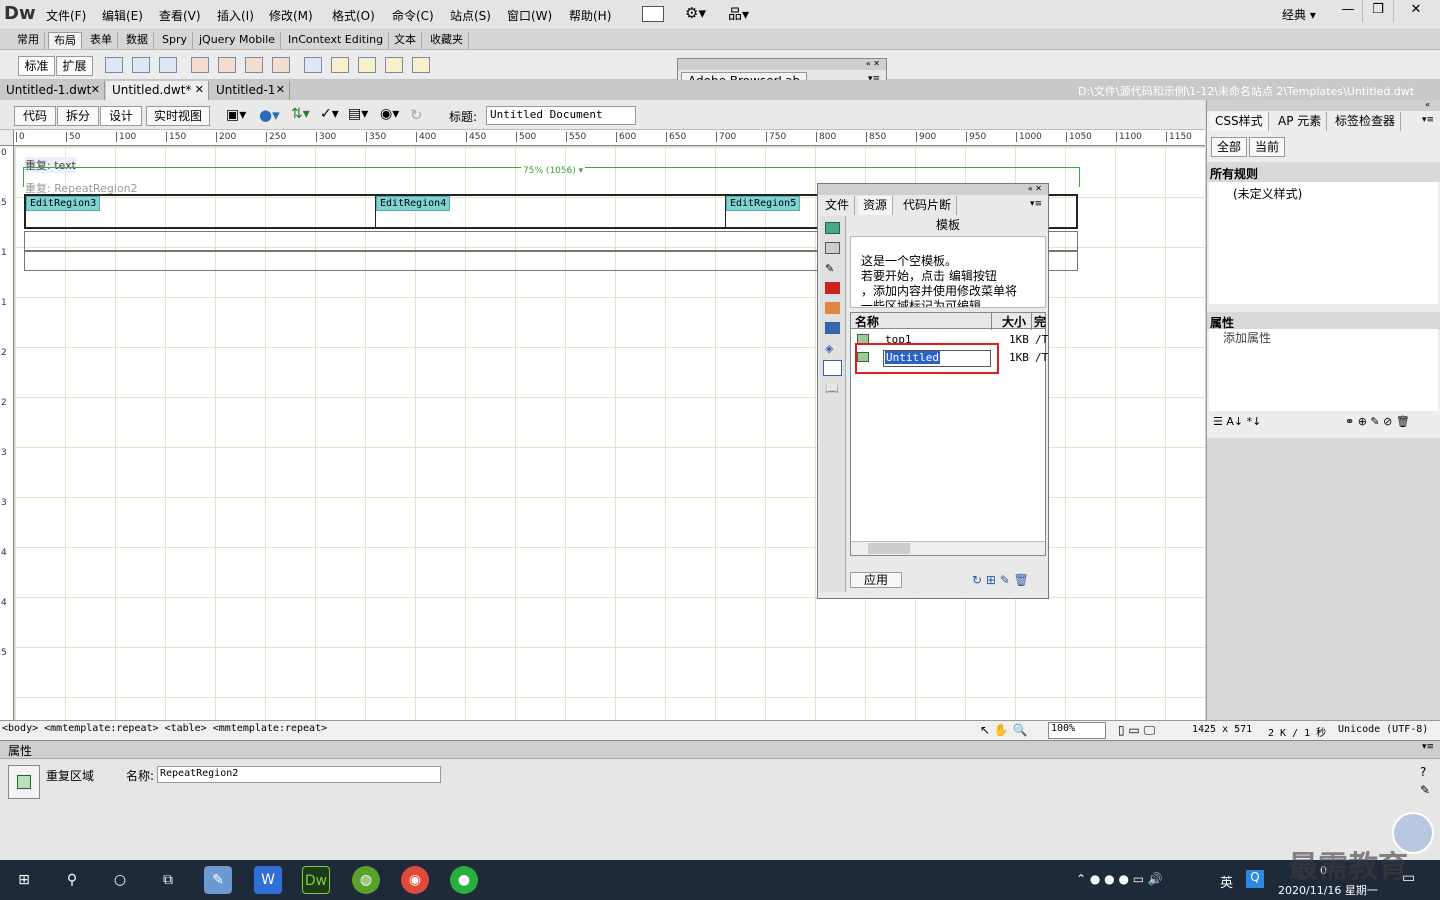 The width and height of the screenshot is (1440, 900). What do you see at coordinates (336, 40) in the screenshot?
I see `ins-tab-incontext: InContext Editing` at bounding box center [336, 40].